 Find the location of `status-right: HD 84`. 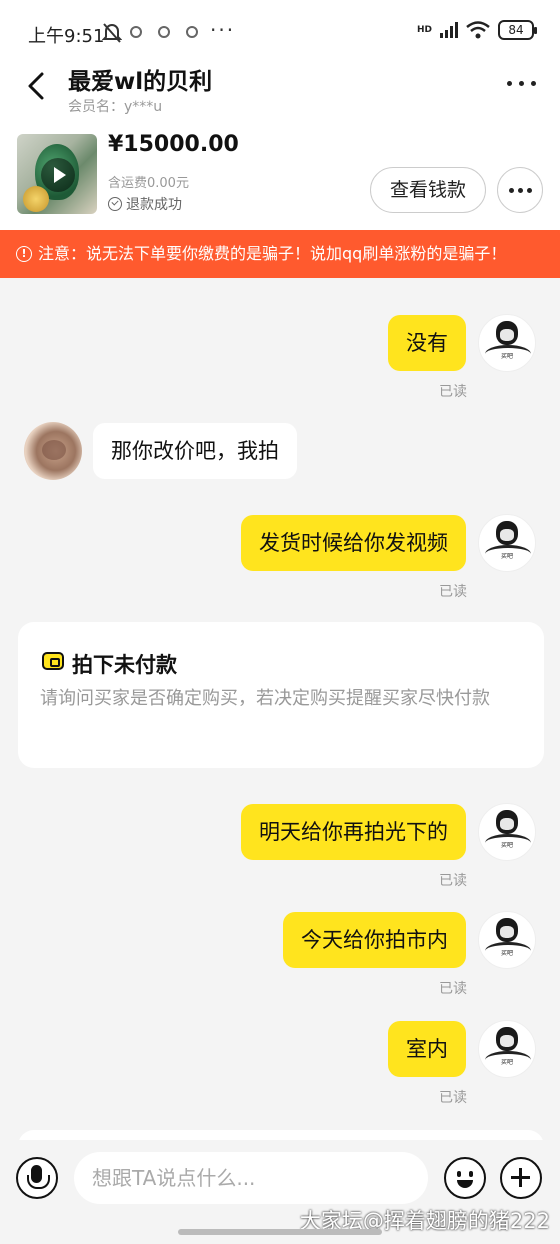

status-right: HD 84 is located at coordinates (476, 30).